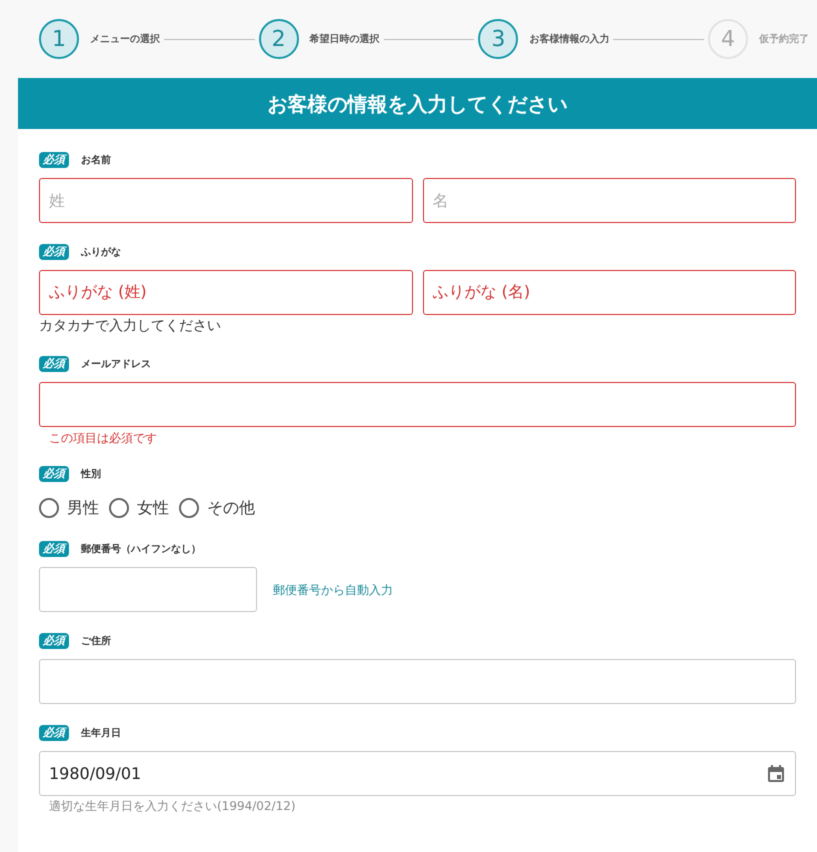 This screenshot has height=852, width=817. What do you see at coordinates (153, 508) in the screenshot?
I see `radio-label: 女性` at bounding box center [153, 508].